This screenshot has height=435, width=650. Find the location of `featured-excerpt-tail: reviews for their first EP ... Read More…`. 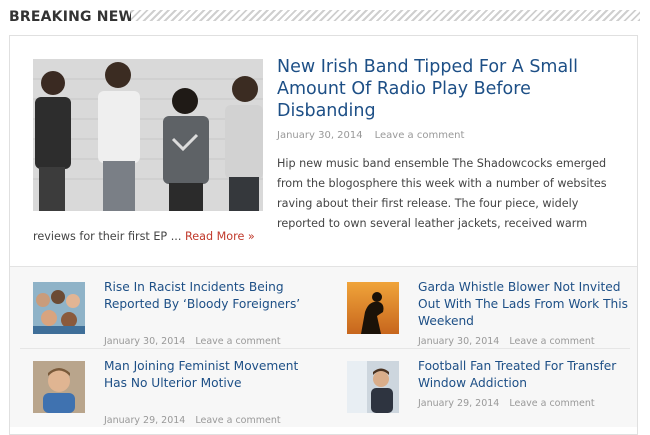

featured-excerpt-tail: reviews for their first EP ... Read More… is located at coordinates (144, 237).